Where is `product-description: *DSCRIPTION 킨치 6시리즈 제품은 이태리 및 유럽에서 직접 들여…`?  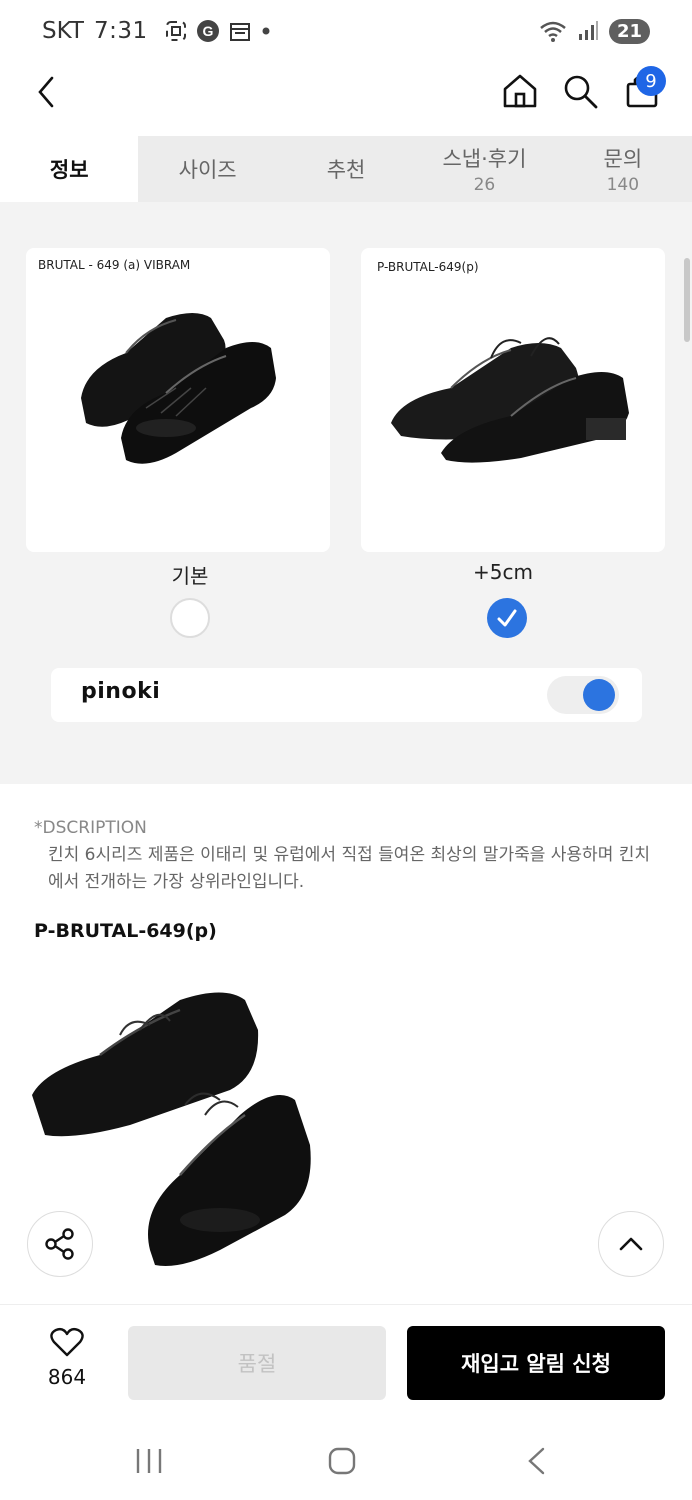 product-description: *DSCRIPTION 킨치 6시리즈 제품은 이태리 및 유럽에서 직접 들여… is located at coordinates (344, 857).